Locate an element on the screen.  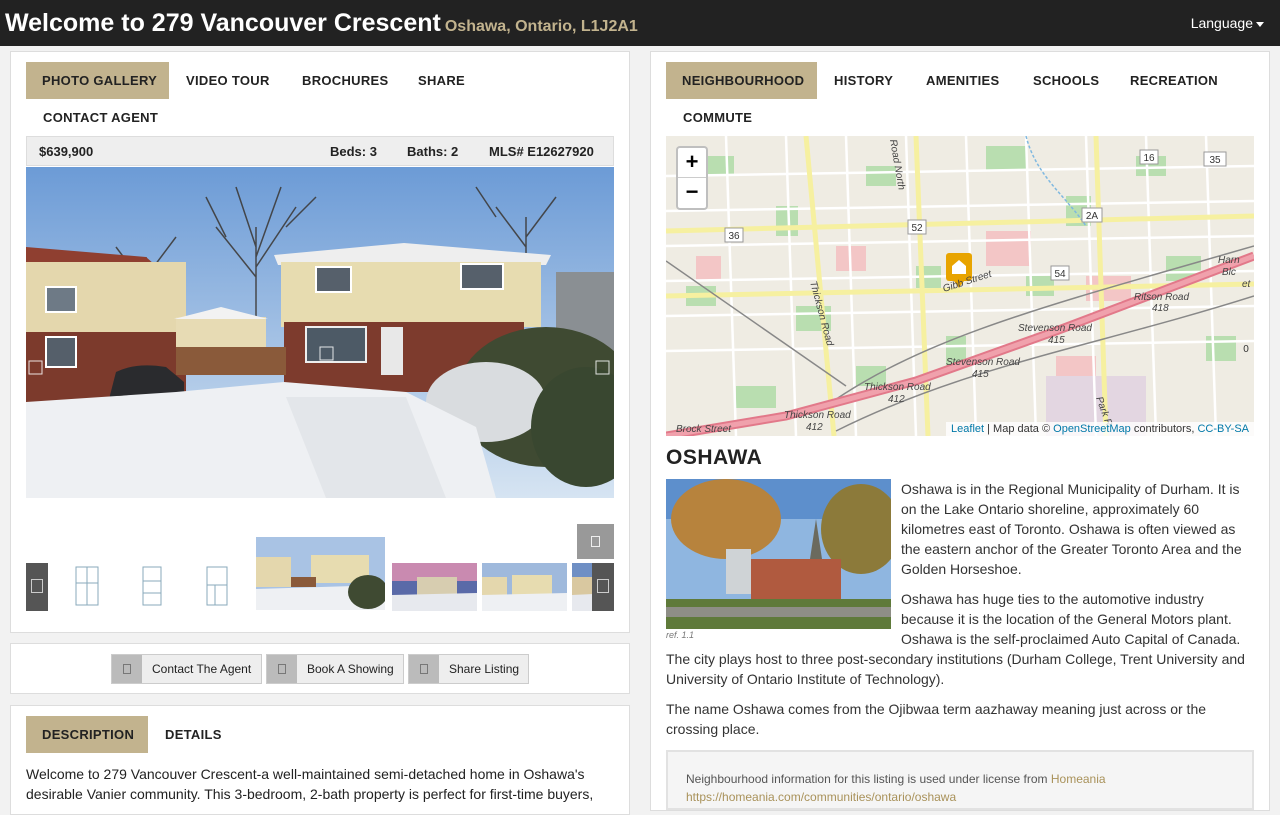
tab-commute: COMMUTE is located at coordinates (717, 117).